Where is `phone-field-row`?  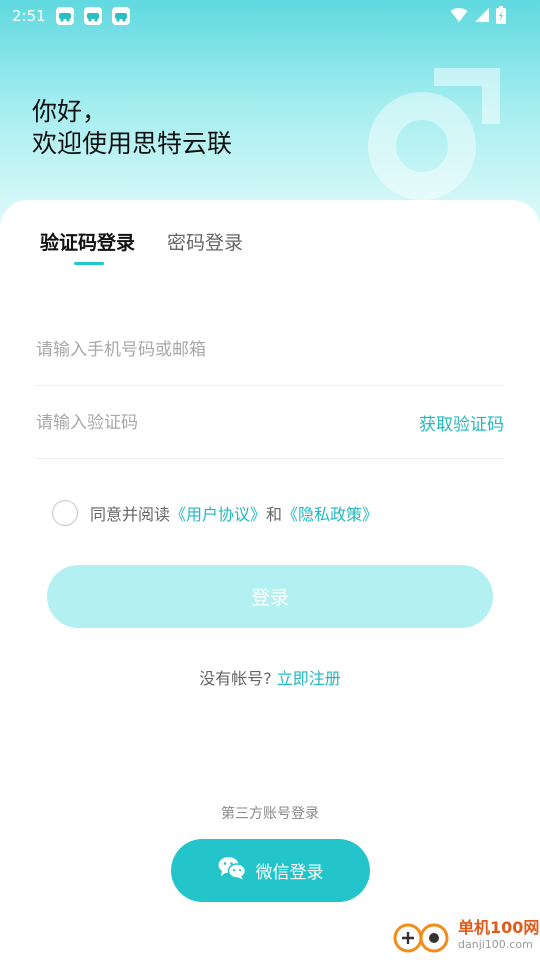 phone-field-row is located at coordinates (270, 350).